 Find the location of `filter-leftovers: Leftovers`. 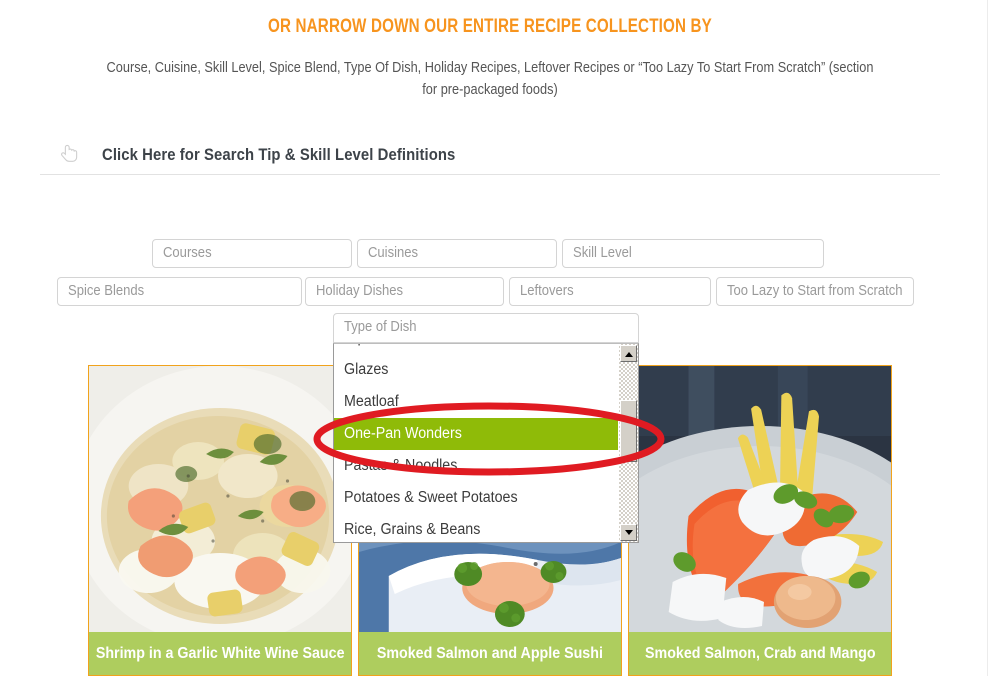

filter-leftovers: Leftovers is located at coordinates (610, 291).